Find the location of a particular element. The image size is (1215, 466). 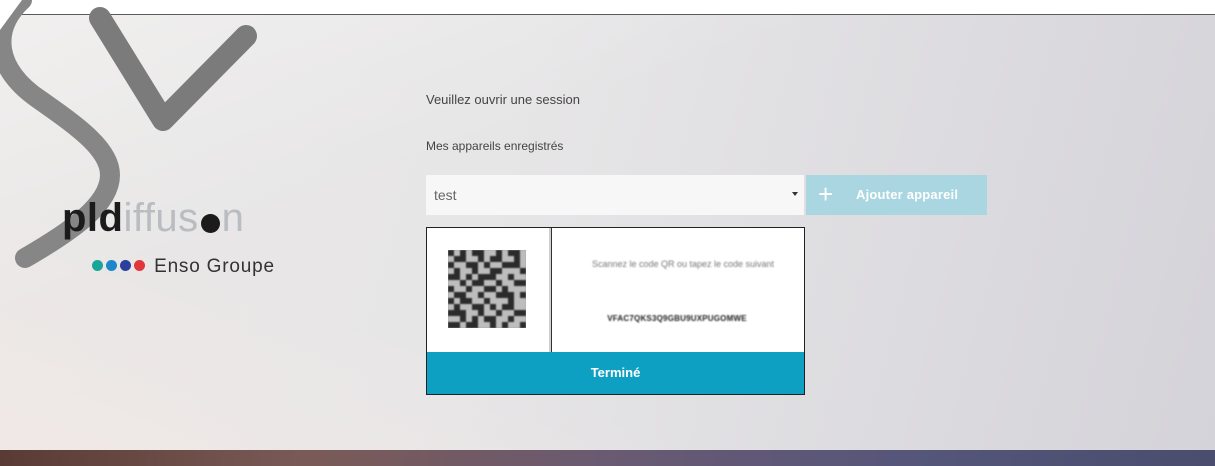

logo-text-bold: pld is located at coordinates (93, 218).